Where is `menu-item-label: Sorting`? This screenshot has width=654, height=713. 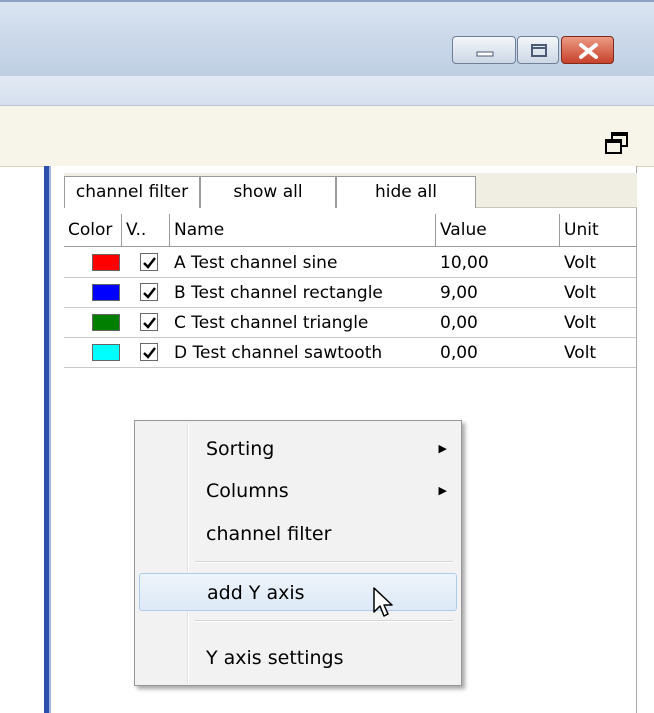 menu-item-label: Sorting is located at coordinates (240, 449).